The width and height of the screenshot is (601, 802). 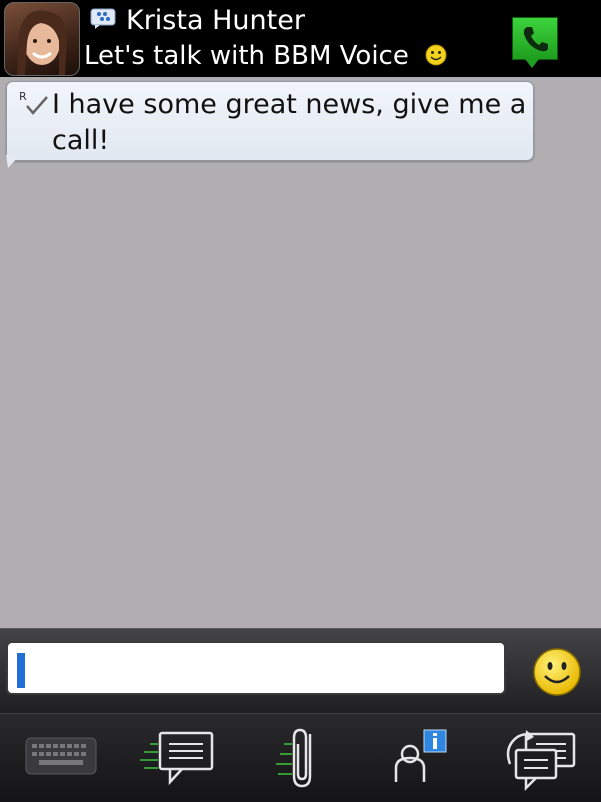 What do you see at coordinates (246, 56) in the screenshot?
I see `status-message: Let's talk with BBM Voice` at bounding box center [246, 56].